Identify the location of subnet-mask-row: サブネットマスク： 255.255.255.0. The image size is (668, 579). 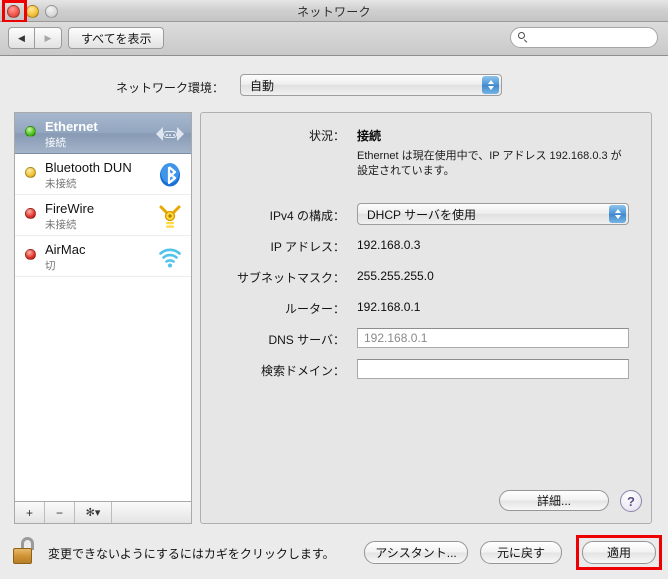
(427, 279).